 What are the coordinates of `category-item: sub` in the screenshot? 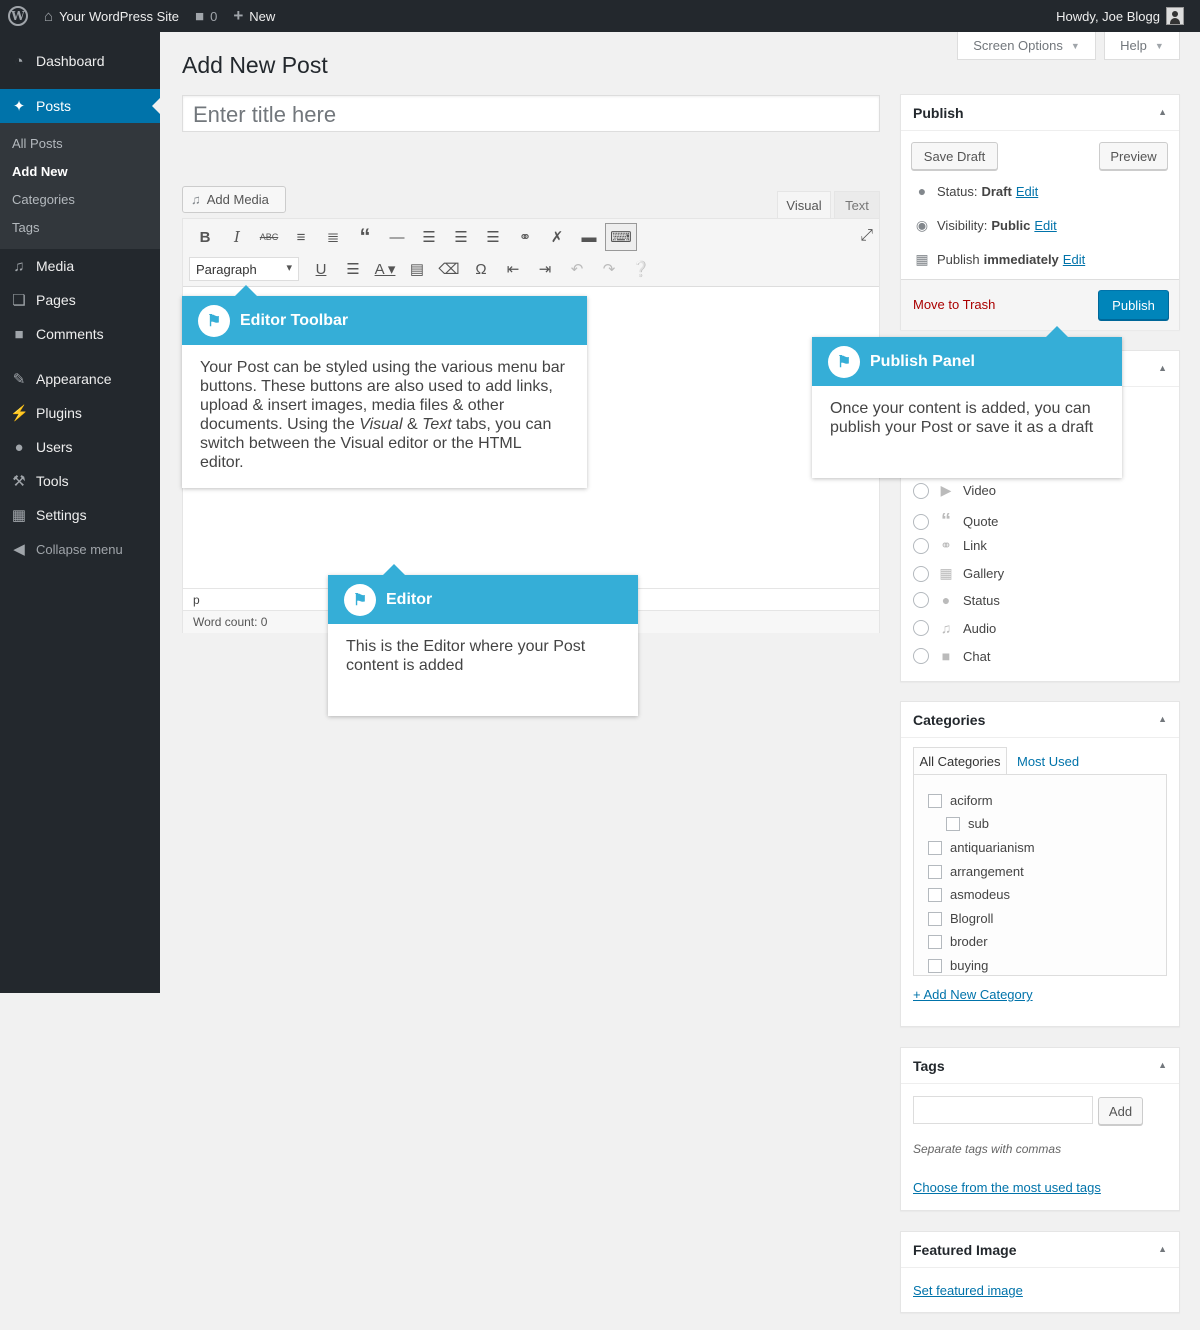 It's located at (967, 823).